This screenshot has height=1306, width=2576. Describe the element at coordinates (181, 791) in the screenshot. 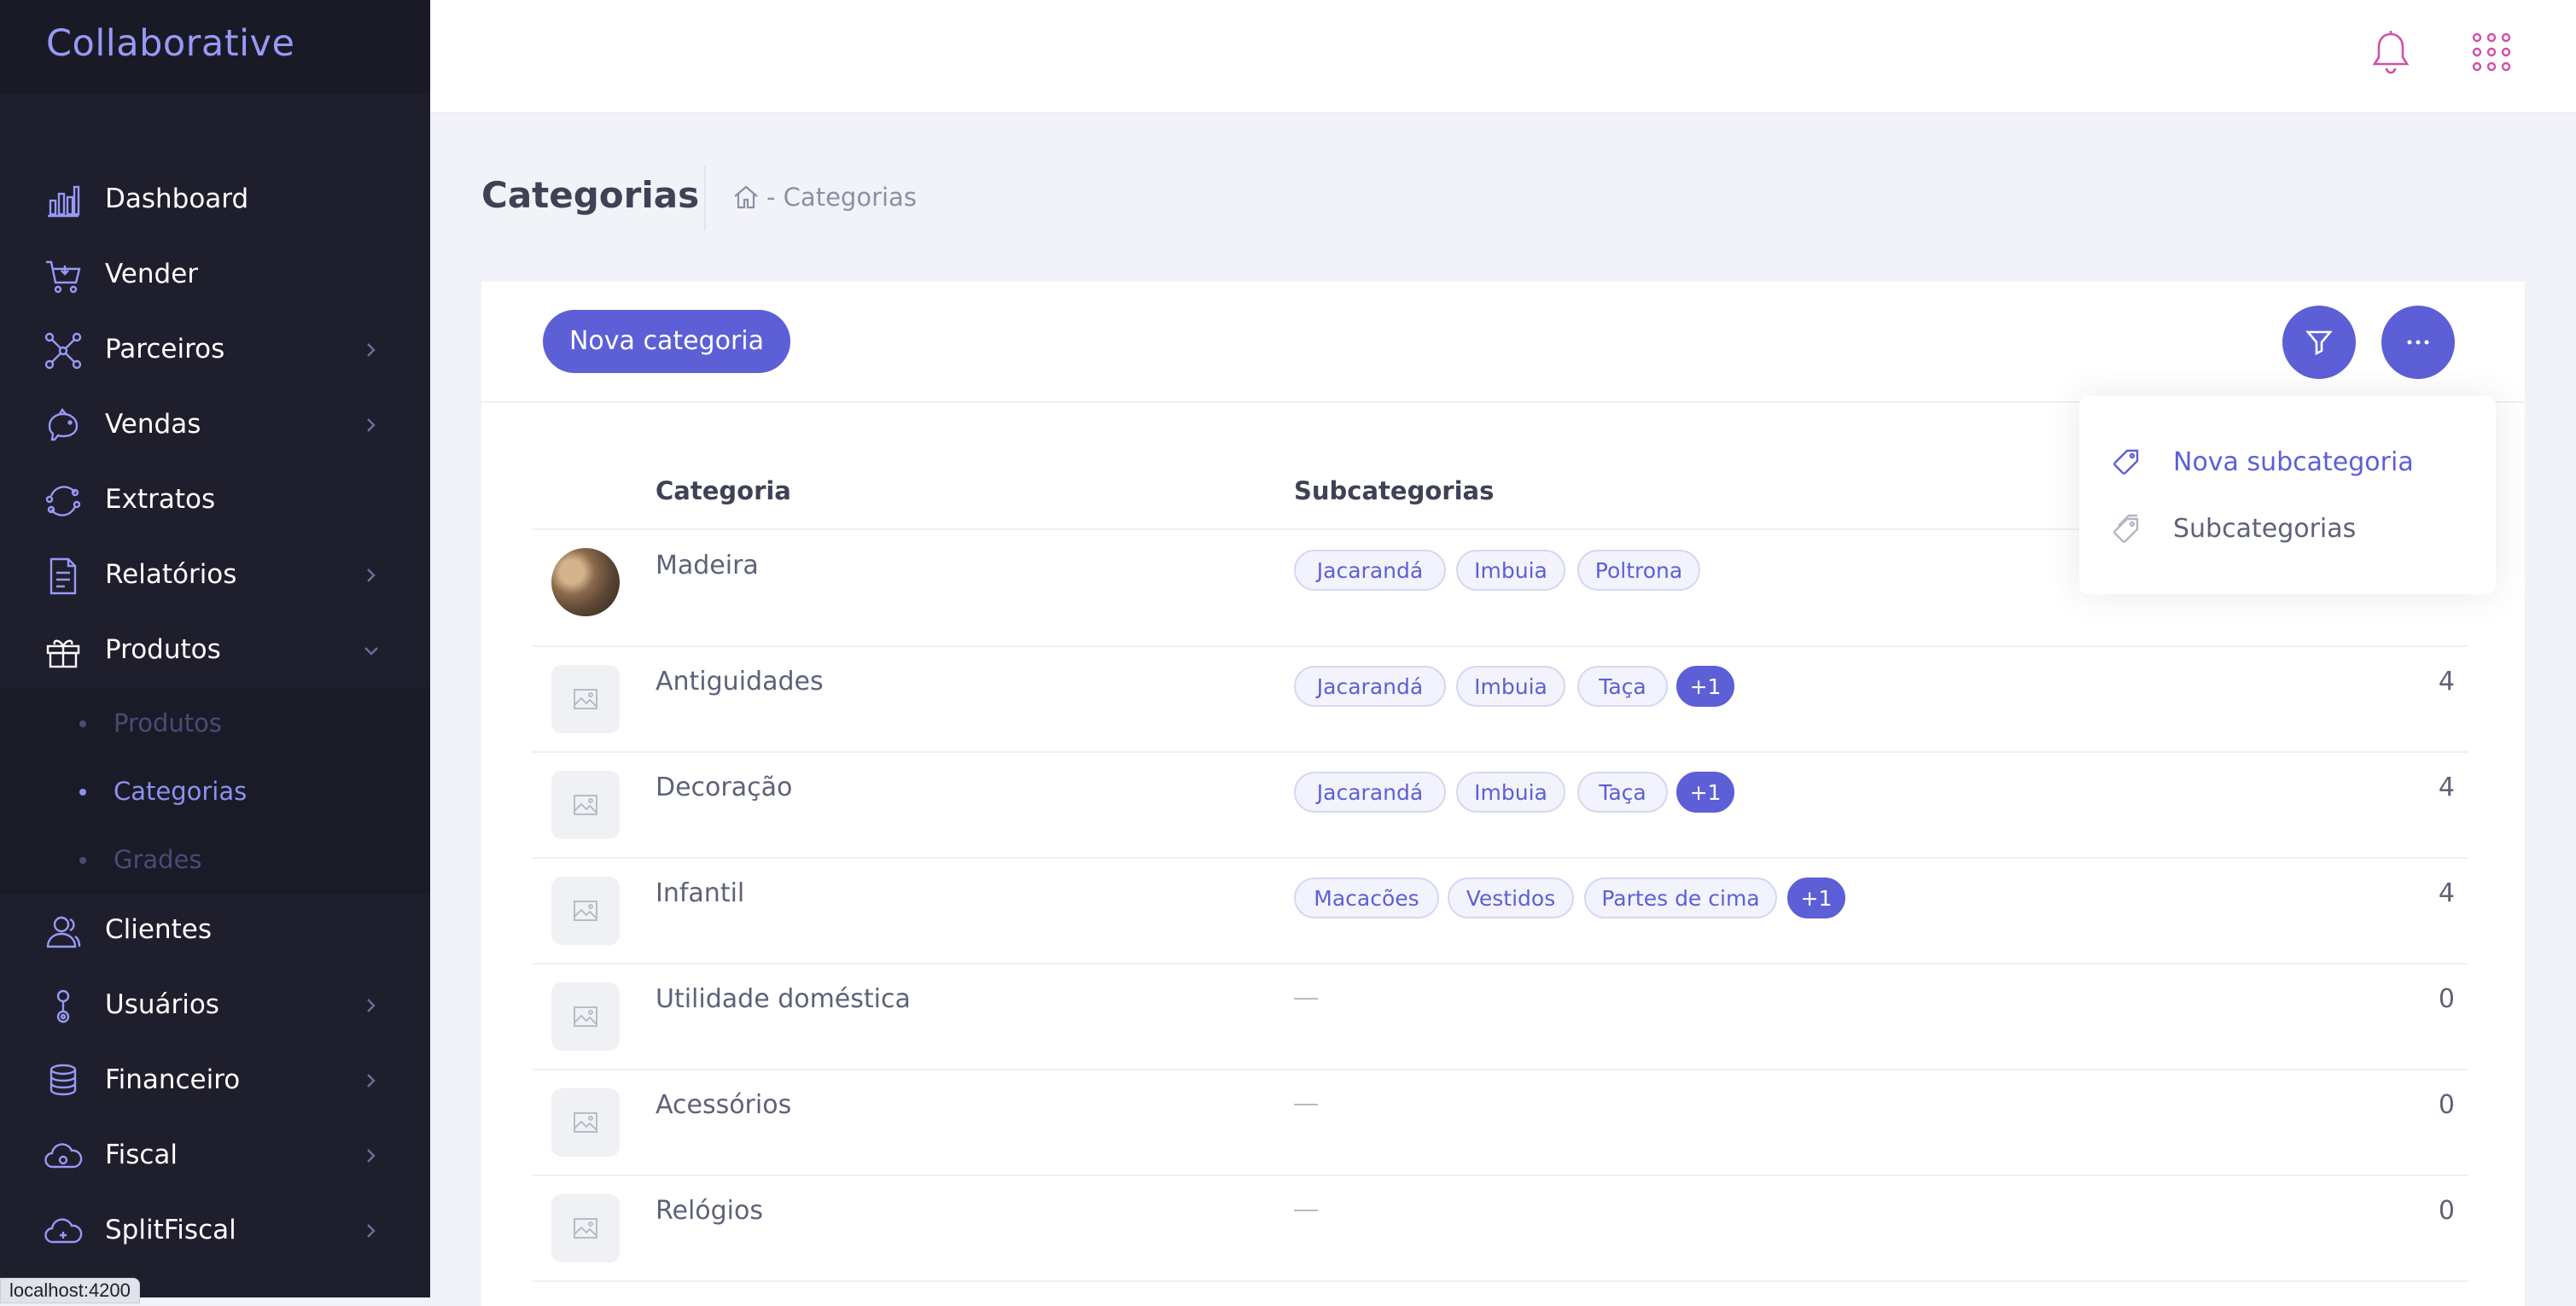

I see `submenu-item-label: Categorias` at that location.